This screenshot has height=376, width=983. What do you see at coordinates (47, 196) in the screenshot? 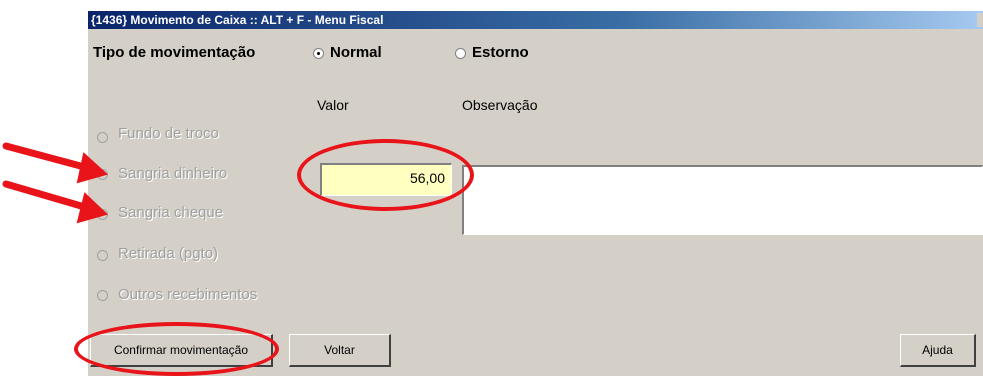
I see `arrow-sangria-cheque` at bounding box center [47, 196].